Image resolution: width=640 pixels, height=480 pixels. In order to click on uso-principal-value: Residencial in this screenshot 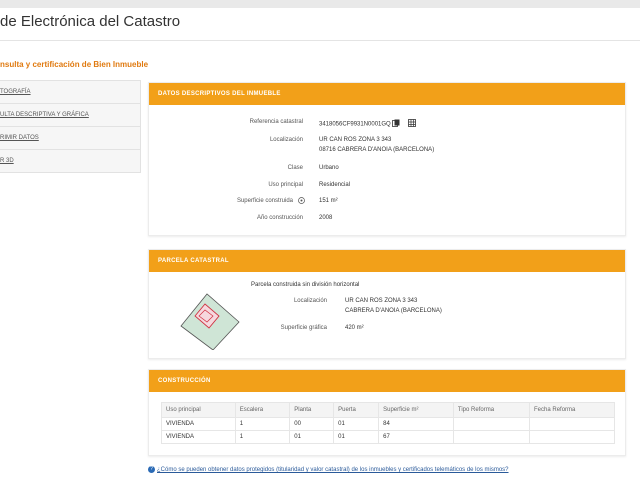, I will do `click(335, 185)`.